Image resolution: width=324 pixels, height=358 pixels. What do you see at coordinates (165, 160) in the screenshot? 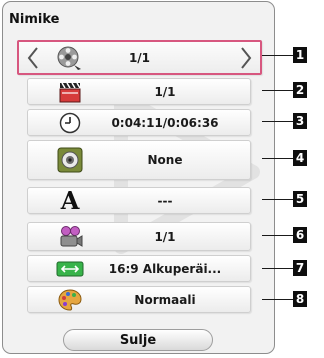
I see `option-value: None` at bounding box center [165, 160].